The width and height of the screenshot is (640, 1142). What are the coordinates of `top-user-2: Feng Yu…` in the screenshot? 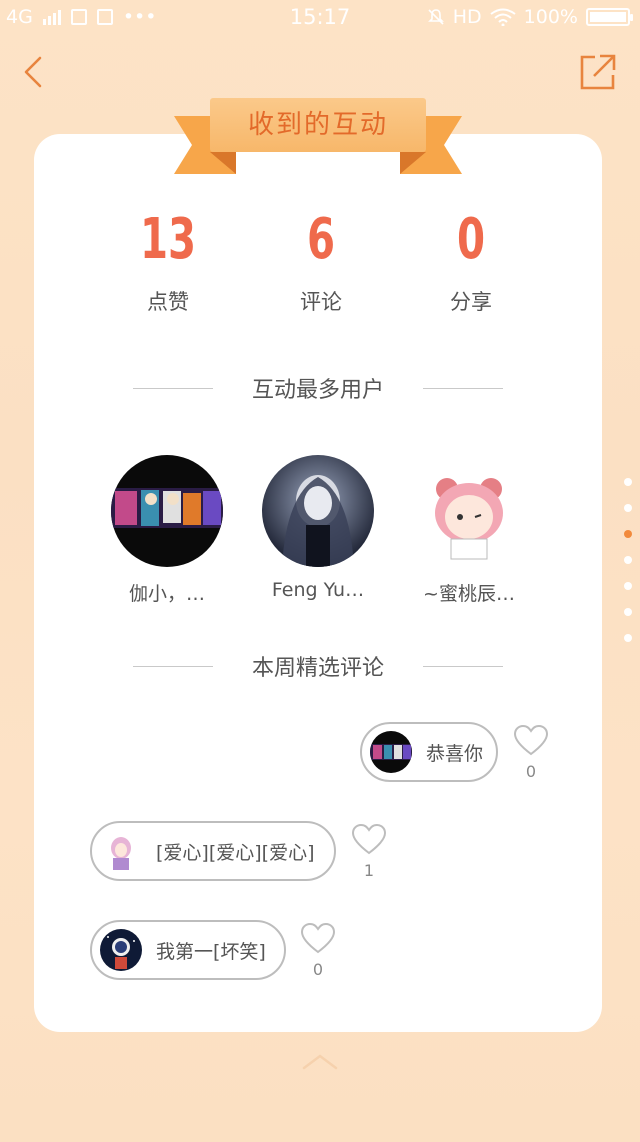 It's located at (318, 528).